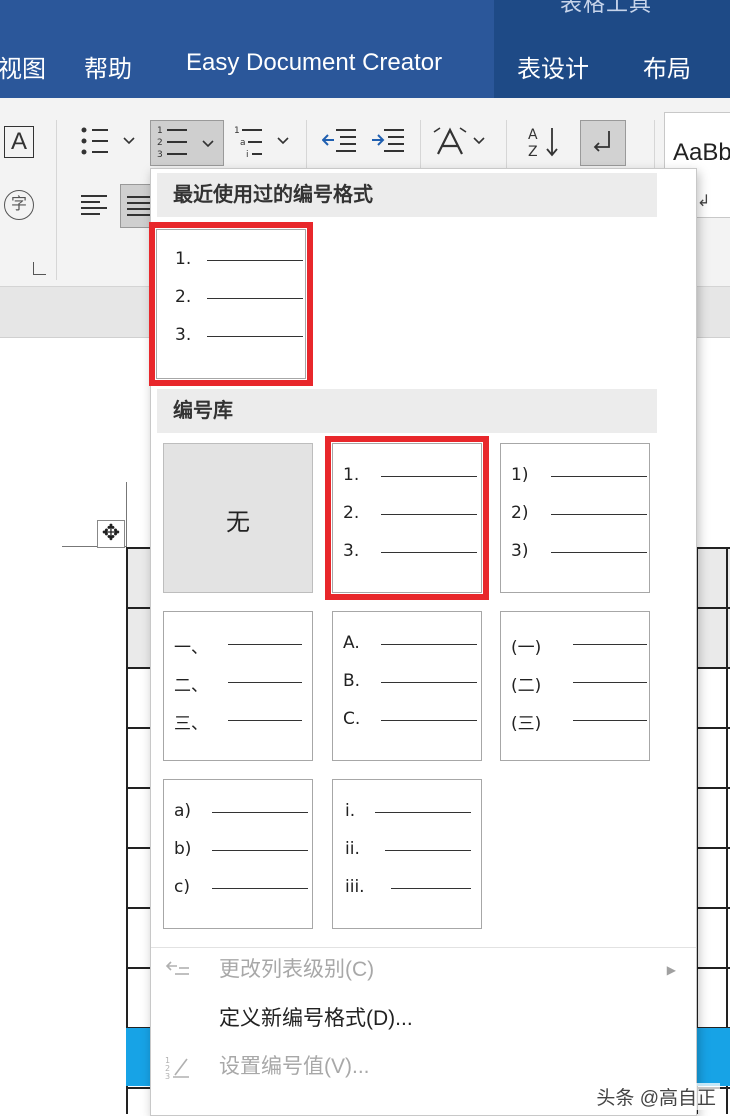 This screenshot has height=1116, width=730. I want to click on tile-line: 二、, so click(239, 683).